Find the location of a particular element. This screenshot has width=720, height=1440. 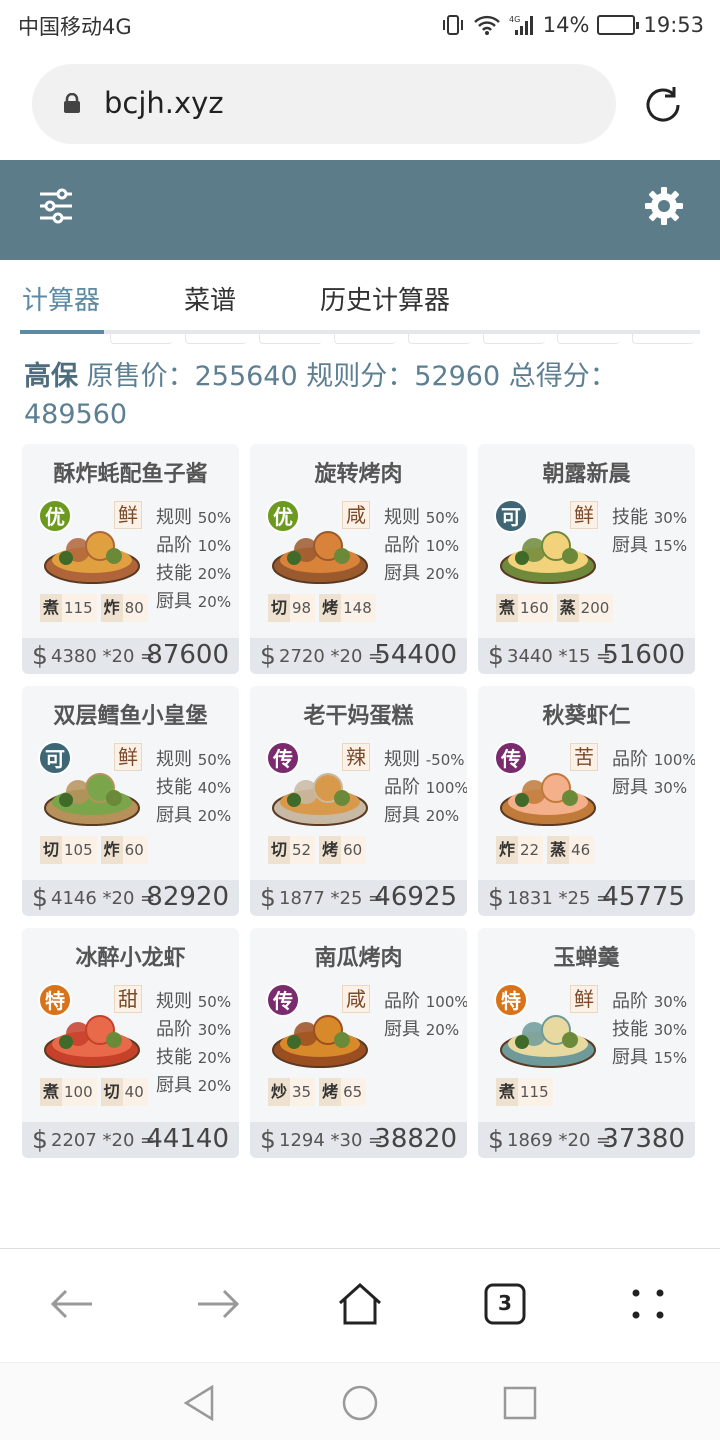

skill-requirement: 煮 160 is located at coordinates (524, 608).